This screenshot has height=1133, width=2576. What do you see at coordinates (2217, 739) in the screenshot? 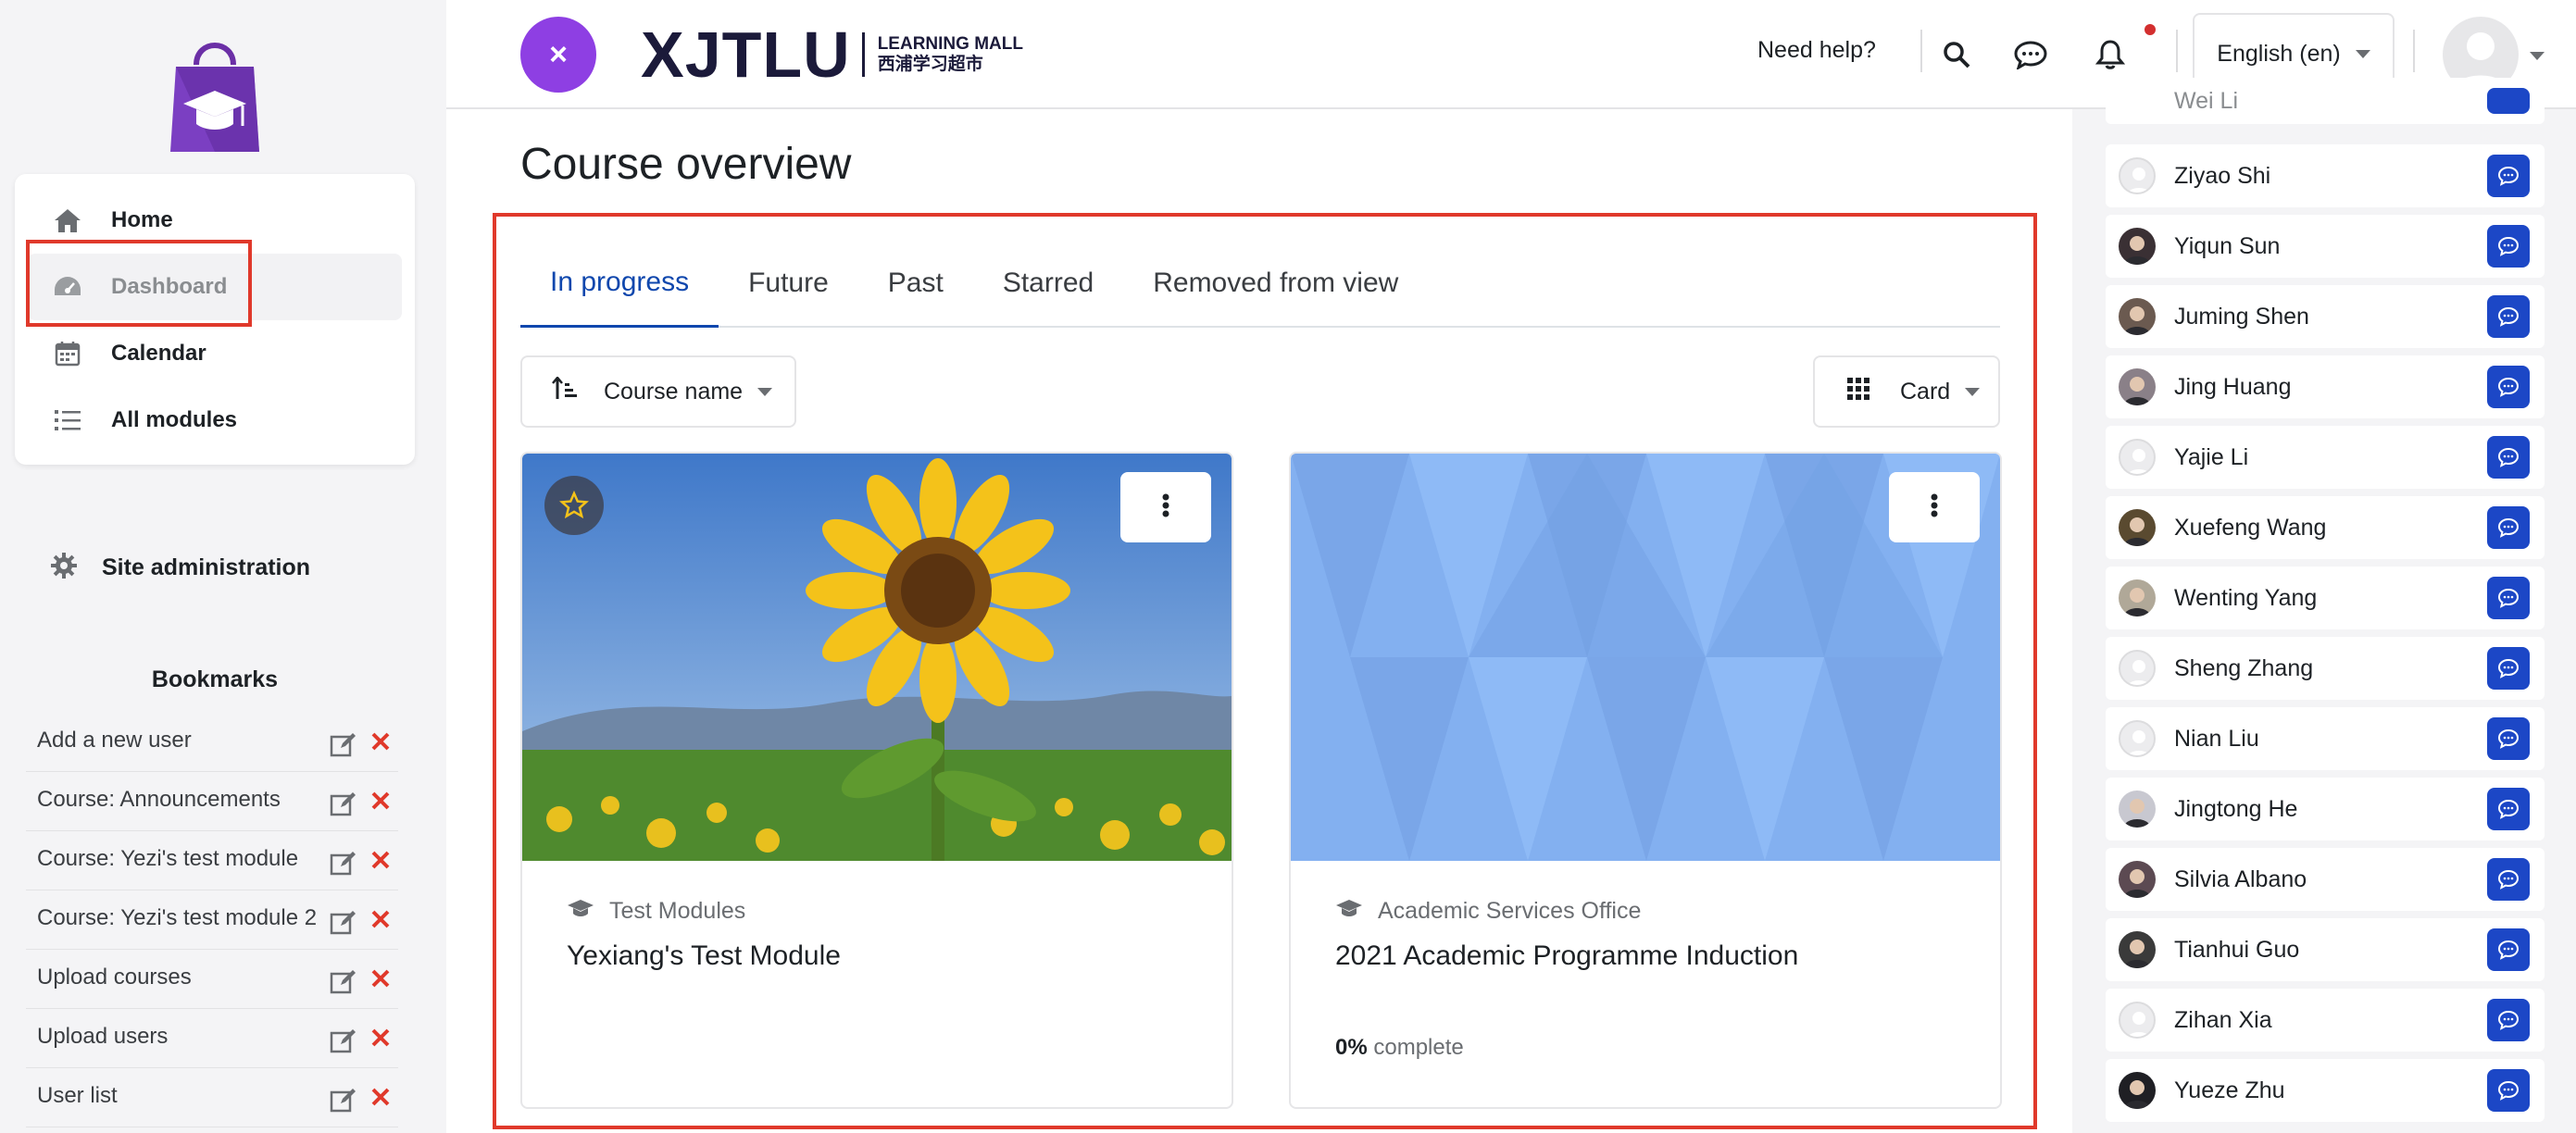
I see `contact-name: Nian Liu` at bounding box center [2217, 739].